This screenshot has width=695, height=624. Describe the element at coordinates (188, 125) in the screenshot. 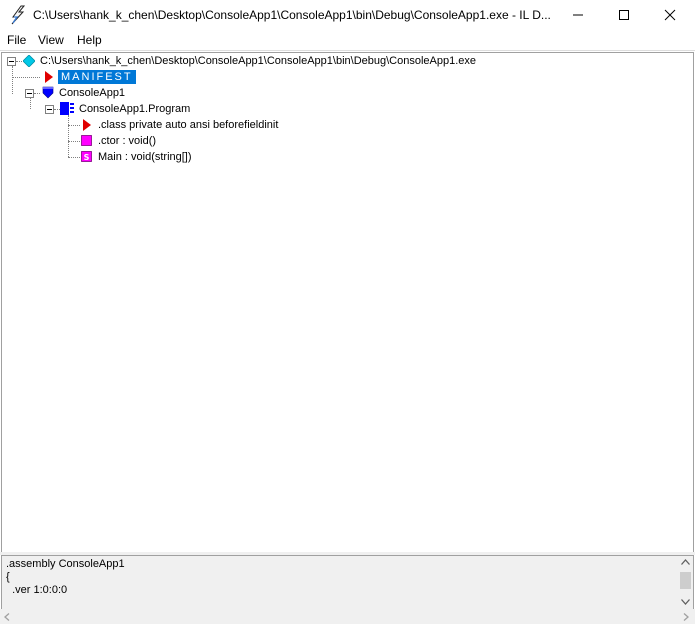

I see `tree-node-label: .class private auto ansi beforefieldinit` at that location.